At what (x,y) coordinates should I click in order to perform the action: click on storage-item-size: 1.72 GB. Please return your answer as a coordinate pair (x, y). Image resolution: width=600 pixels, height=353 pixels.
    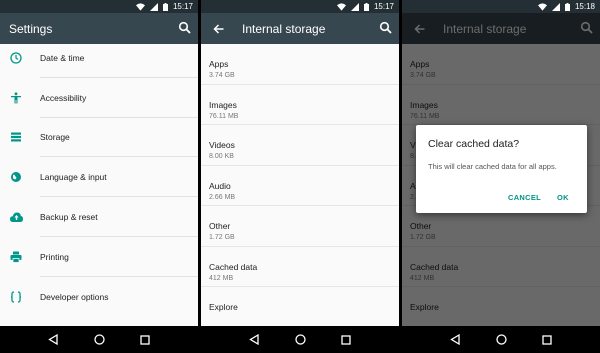
    Looking at the image, I should click on (222, 237).